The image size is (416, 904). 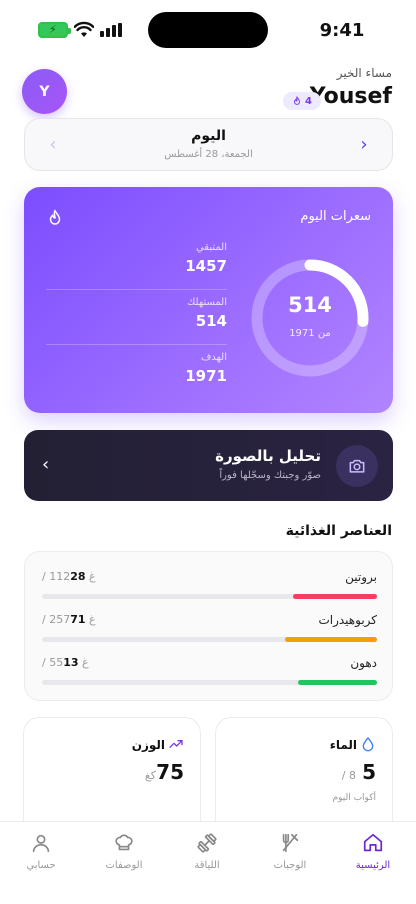 What do you see at coordinates (53, 145) in the screenshot?
I see `next-day-chevron-icon: ‹` at bounding box center [53, 145].